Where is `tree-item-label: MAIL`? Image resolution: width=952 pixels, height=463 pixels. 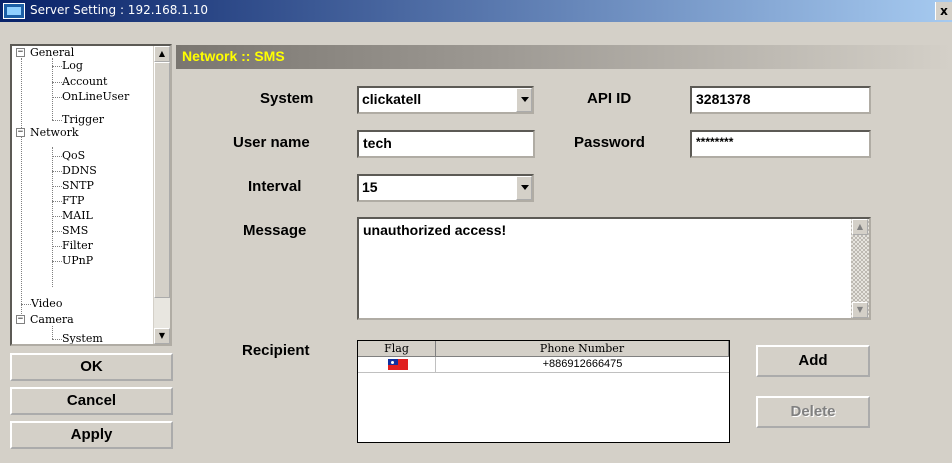
tree-item-label: MAIL is located at coordinates (77, 215).